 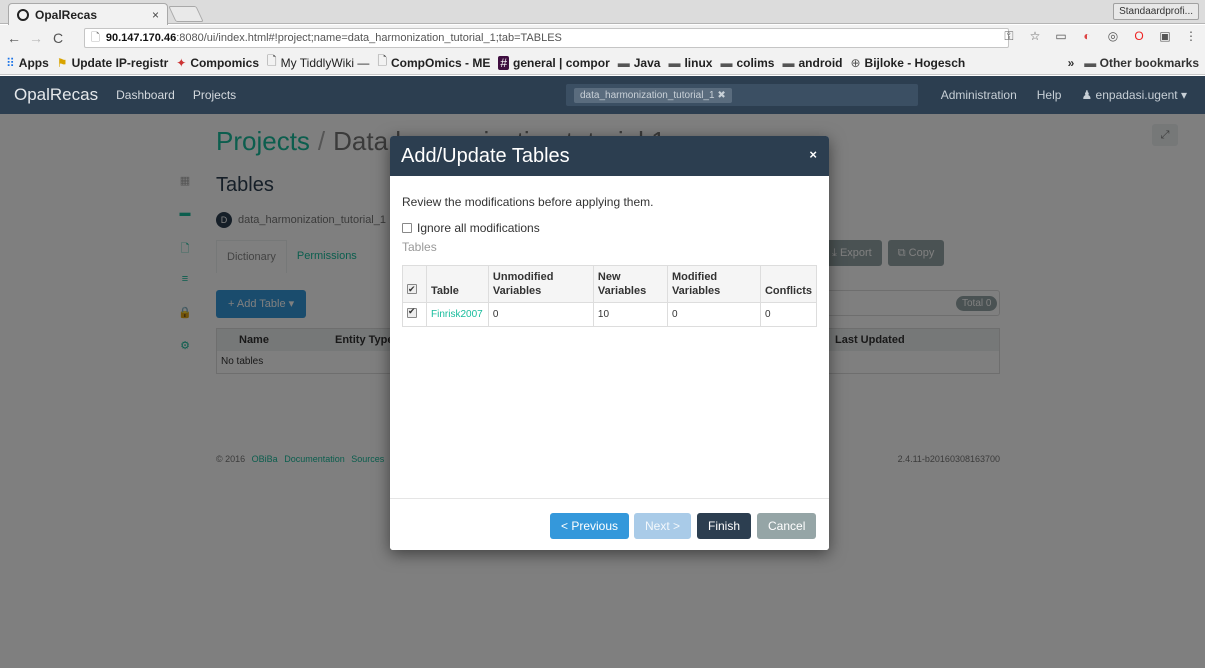 What do you see at coordinates (457, 284) in the screenshot?
I see `col-table: Table` at bounding box center [457, 284].